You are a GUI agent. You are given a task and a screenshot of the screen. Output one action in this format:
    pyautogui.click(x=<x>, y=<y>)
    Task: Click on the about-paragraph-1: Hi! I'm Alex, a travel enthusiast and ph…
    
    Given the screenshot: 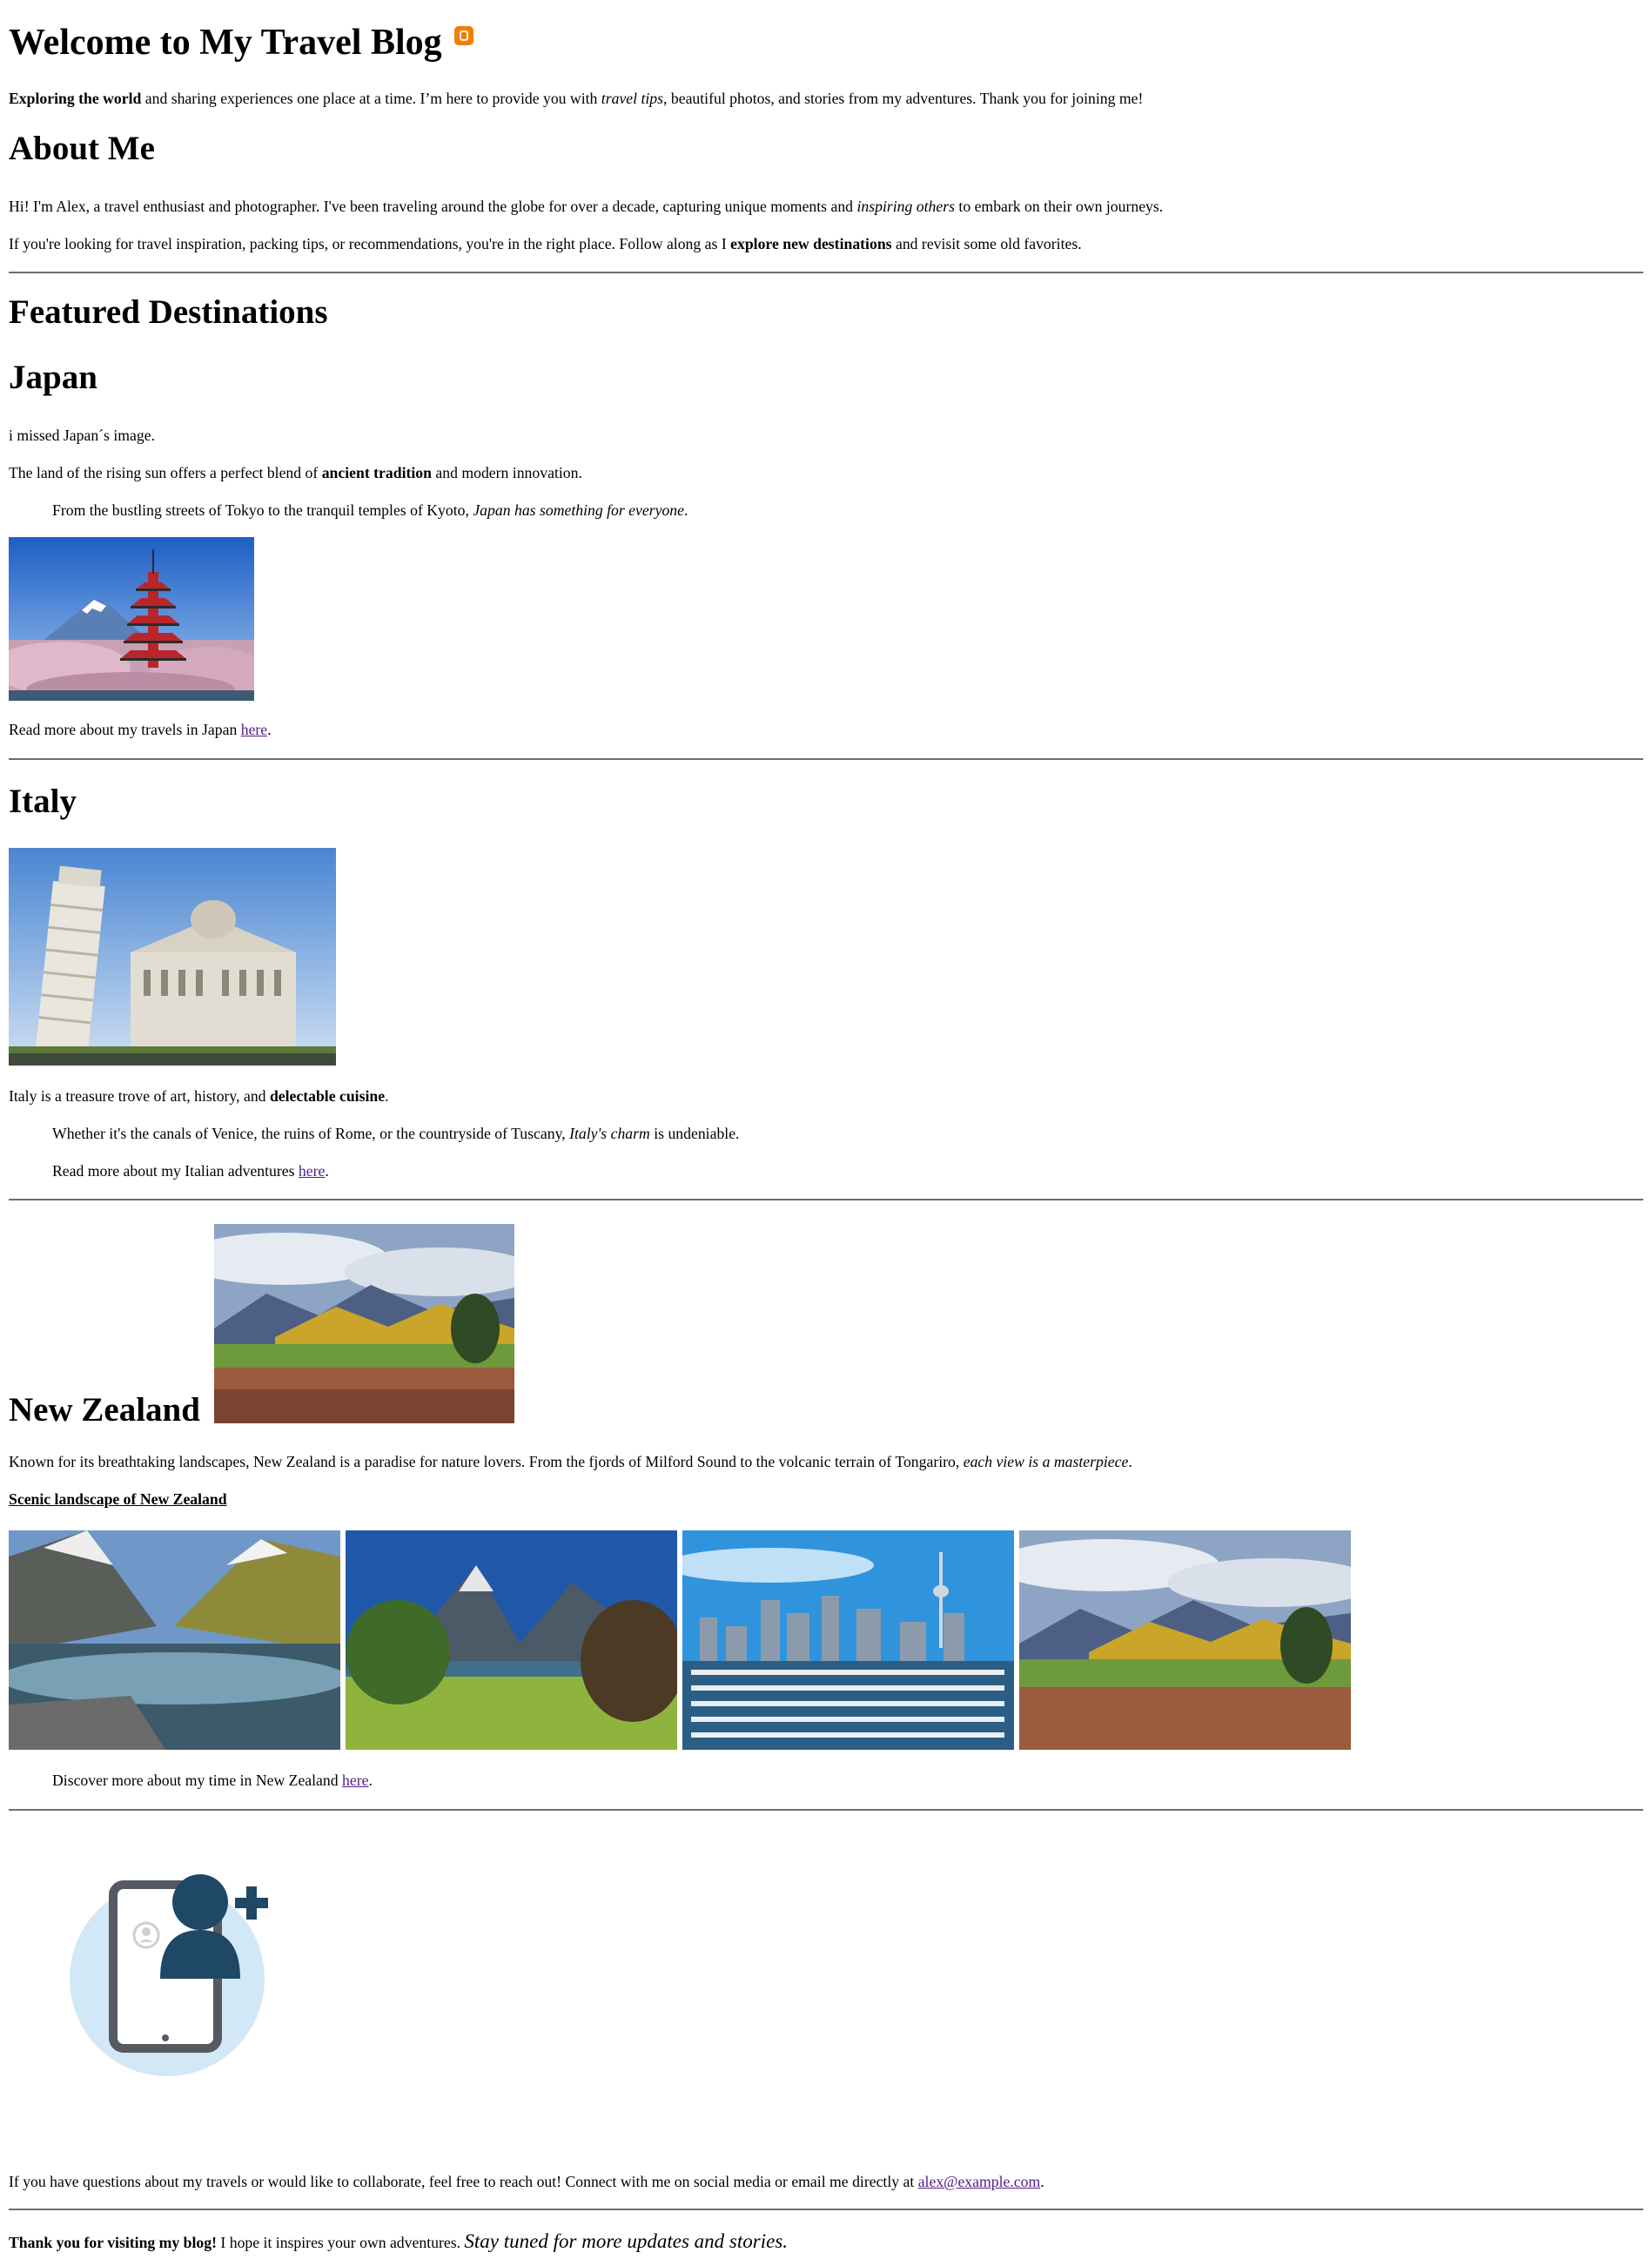 What is the action you would take?
    pyautogui.click(x=586, y=206)
    